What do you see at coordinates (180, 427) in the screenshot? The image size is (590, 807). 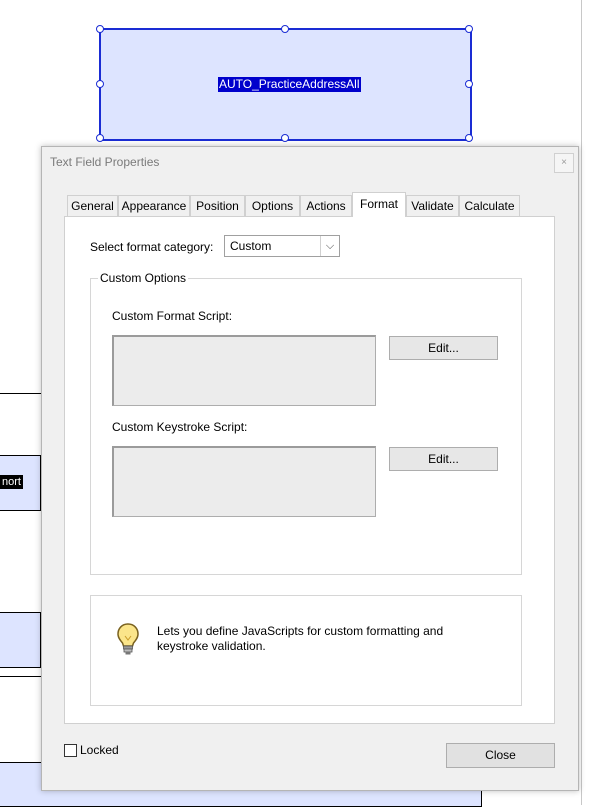 I see `custom-keystroke-script-label: Custom Keystroke Script:` at bounding box center [180, 427].